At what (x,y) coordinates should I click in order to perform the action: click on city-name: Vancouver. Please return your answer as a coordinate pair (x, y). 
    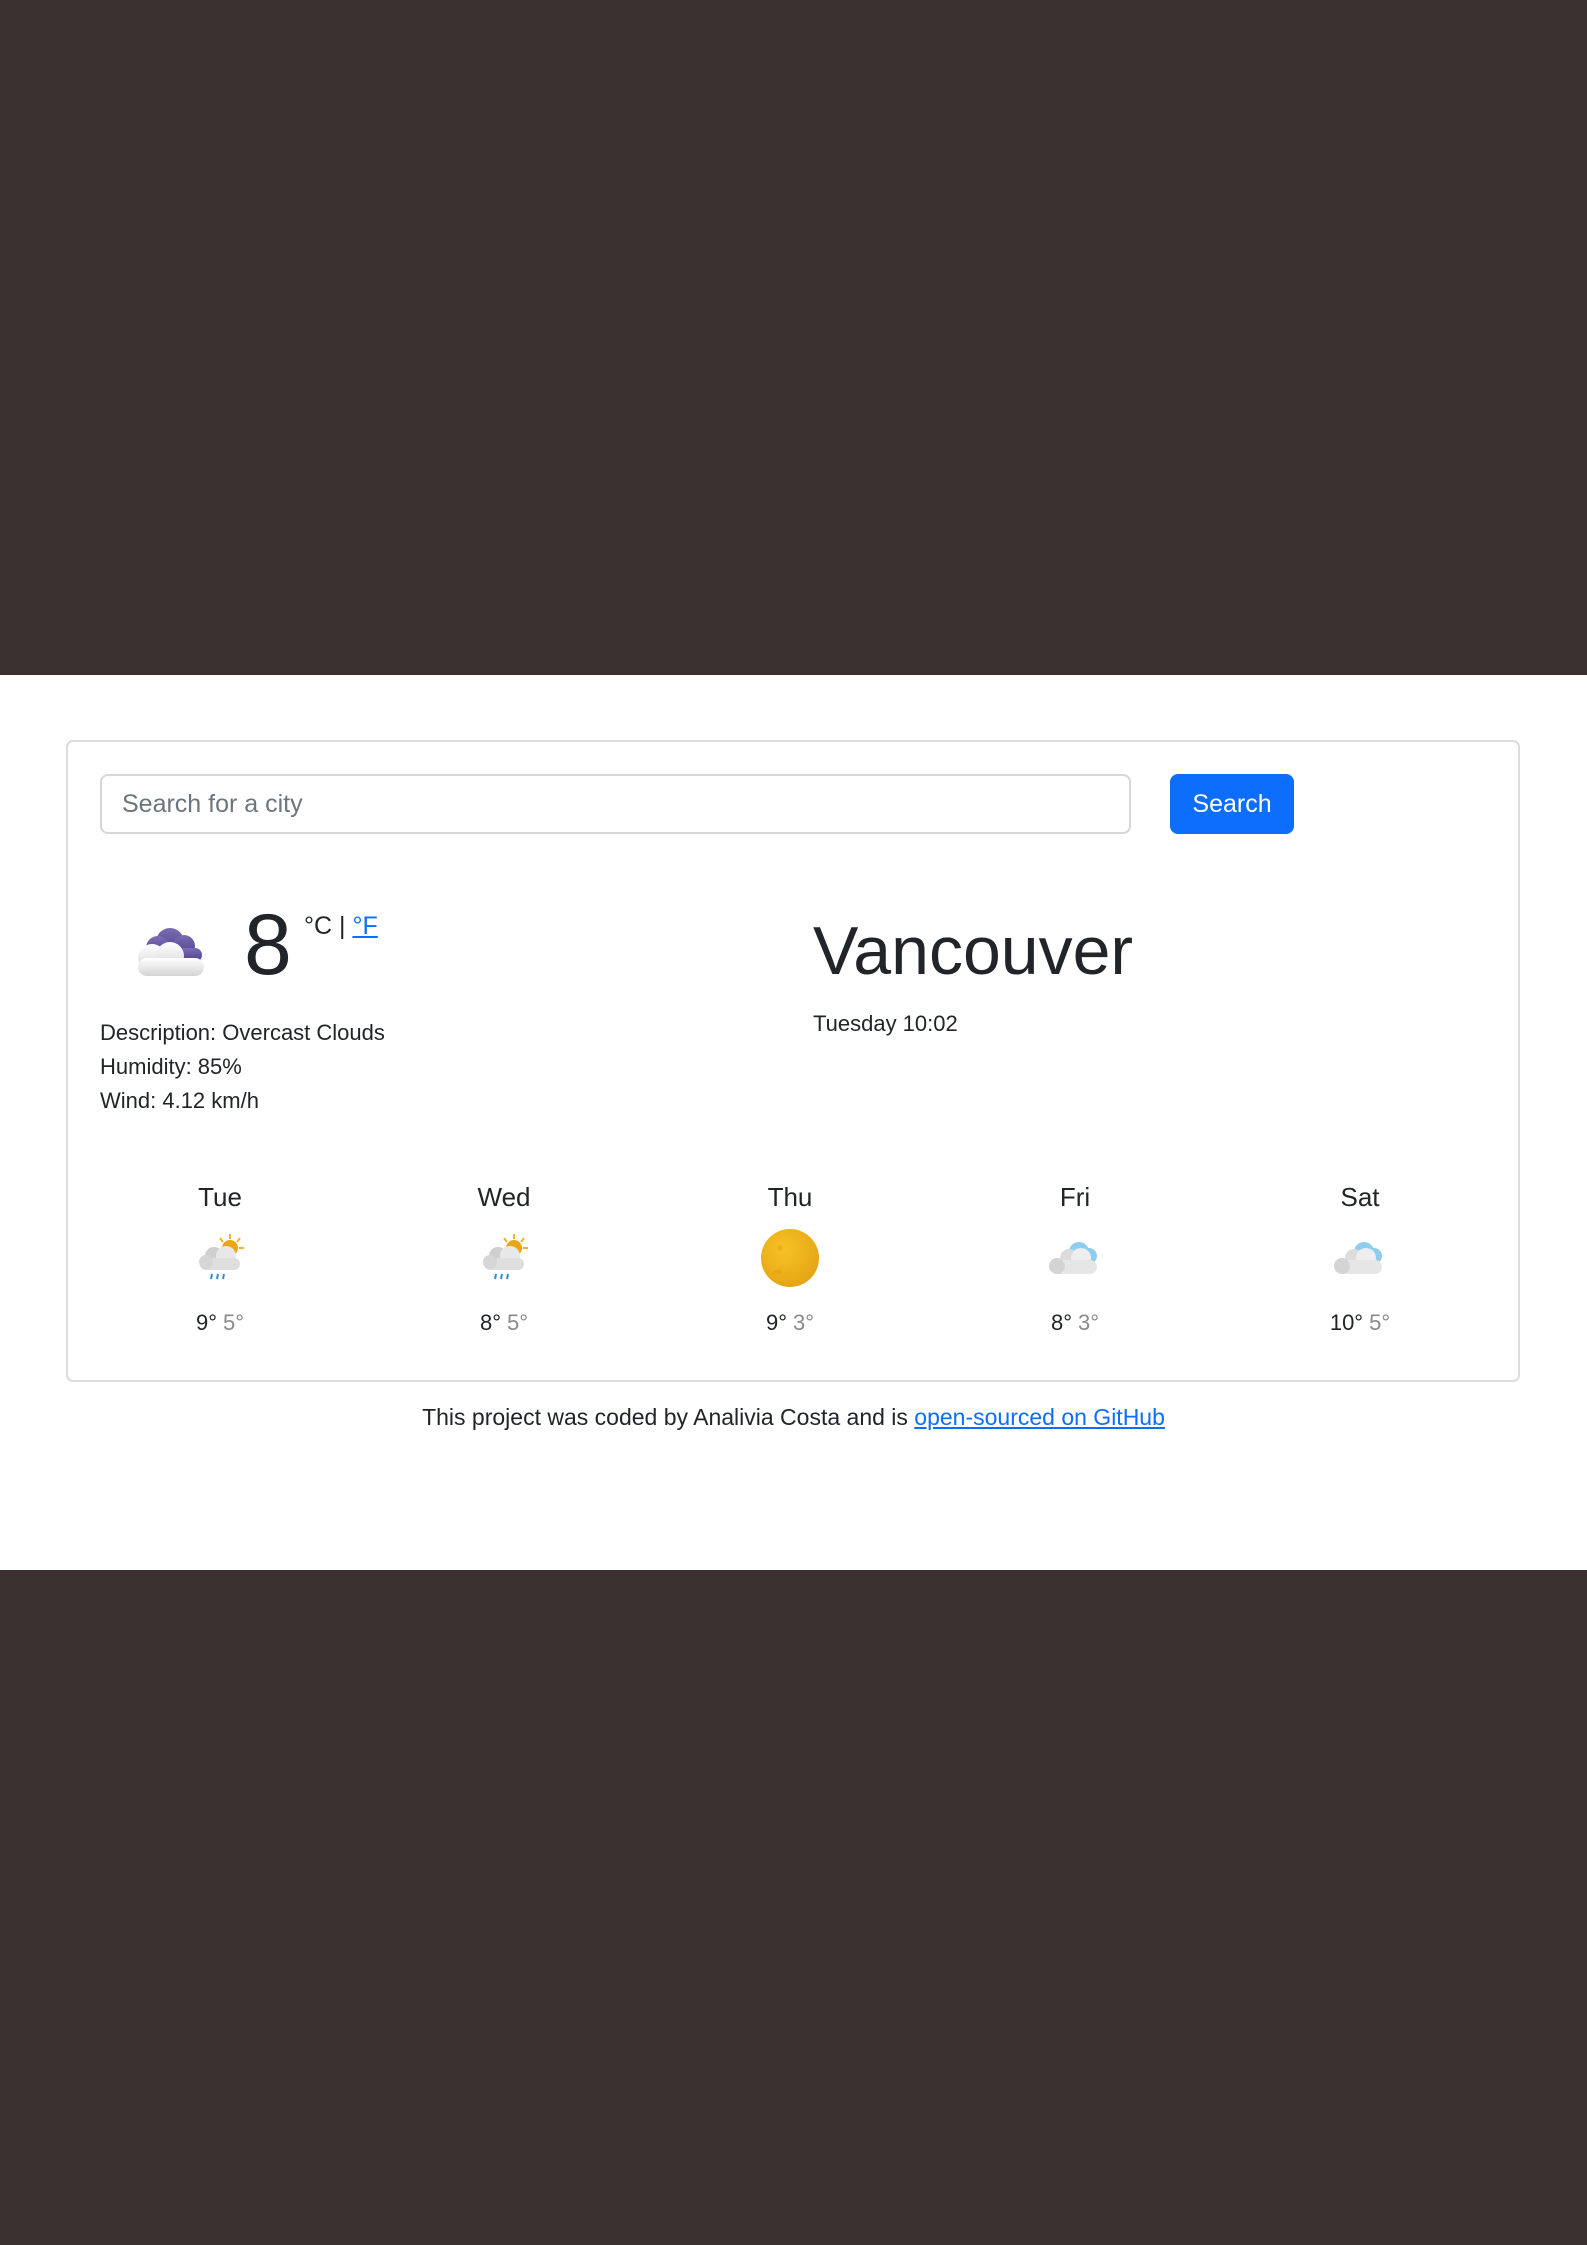
    Looking at the image, I should click on (973, 951).